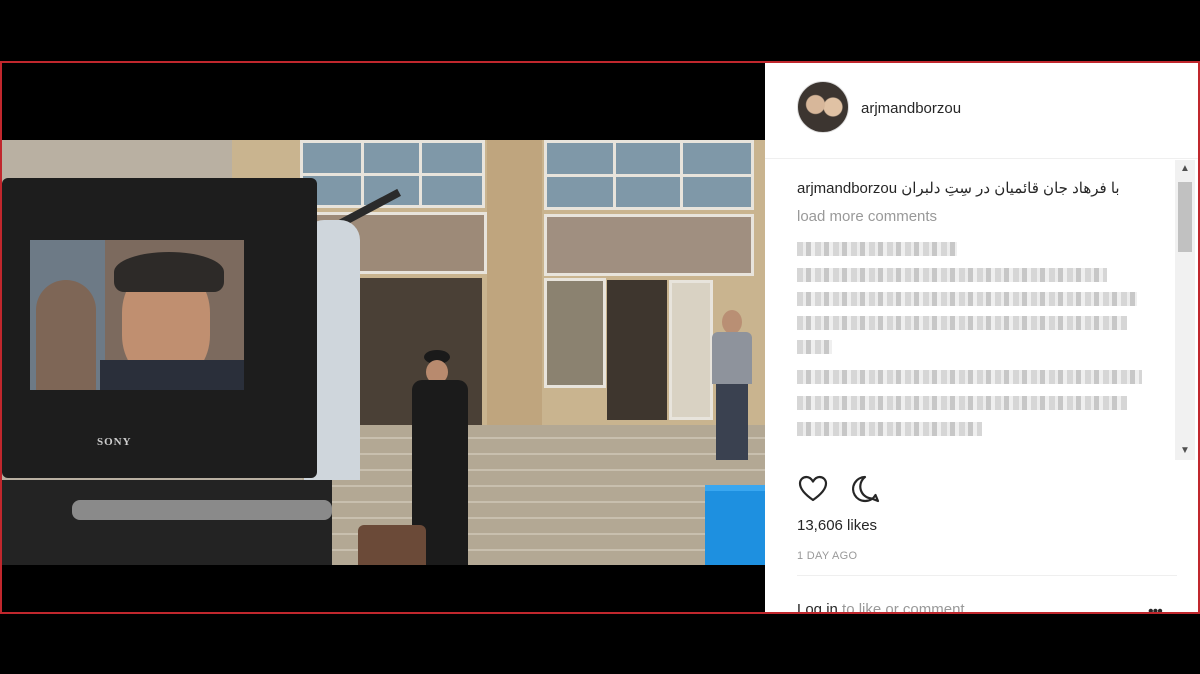 The image size is (1200, 674). I want to click on person-standing, so click(732, 385).